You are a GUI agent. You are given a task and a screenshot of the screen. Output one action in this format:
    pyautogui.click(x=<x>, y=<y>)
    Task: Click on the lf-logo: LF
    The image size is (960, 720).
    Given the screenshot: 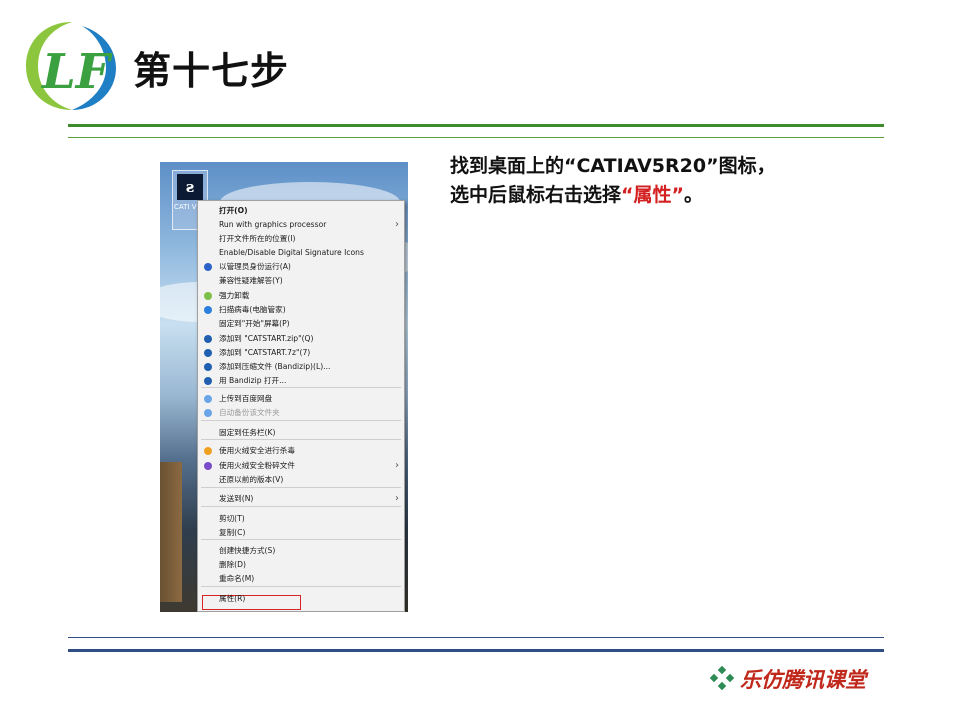 What is the action you would take?
    pyautogui.click(x=71, y=66)
    